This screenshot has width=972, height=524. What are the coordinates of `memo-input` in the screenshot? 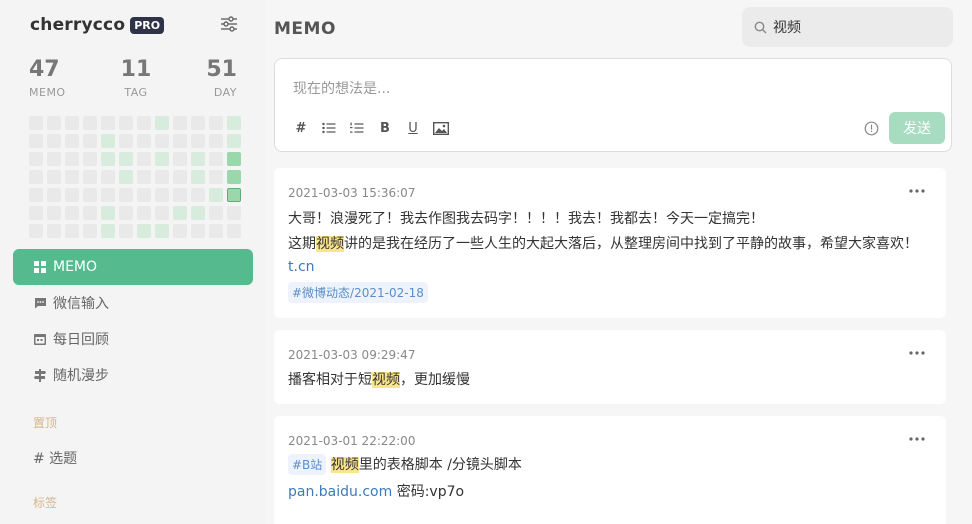 It's located at (543, 89).